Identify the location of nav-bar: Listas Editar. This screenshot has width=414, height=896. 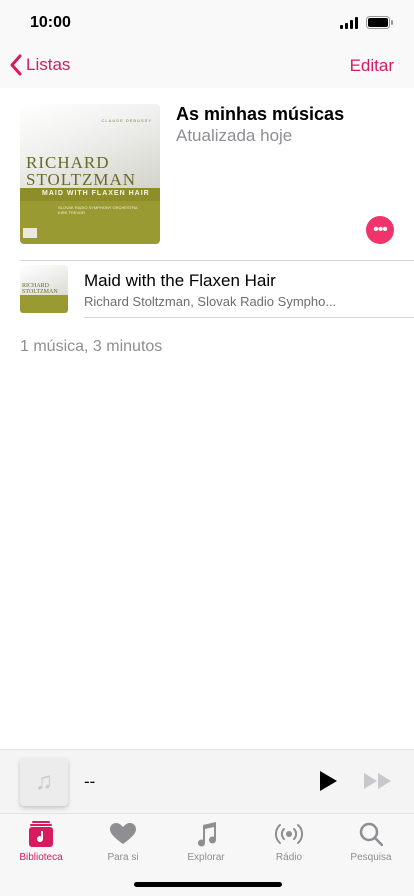
(207, 68).